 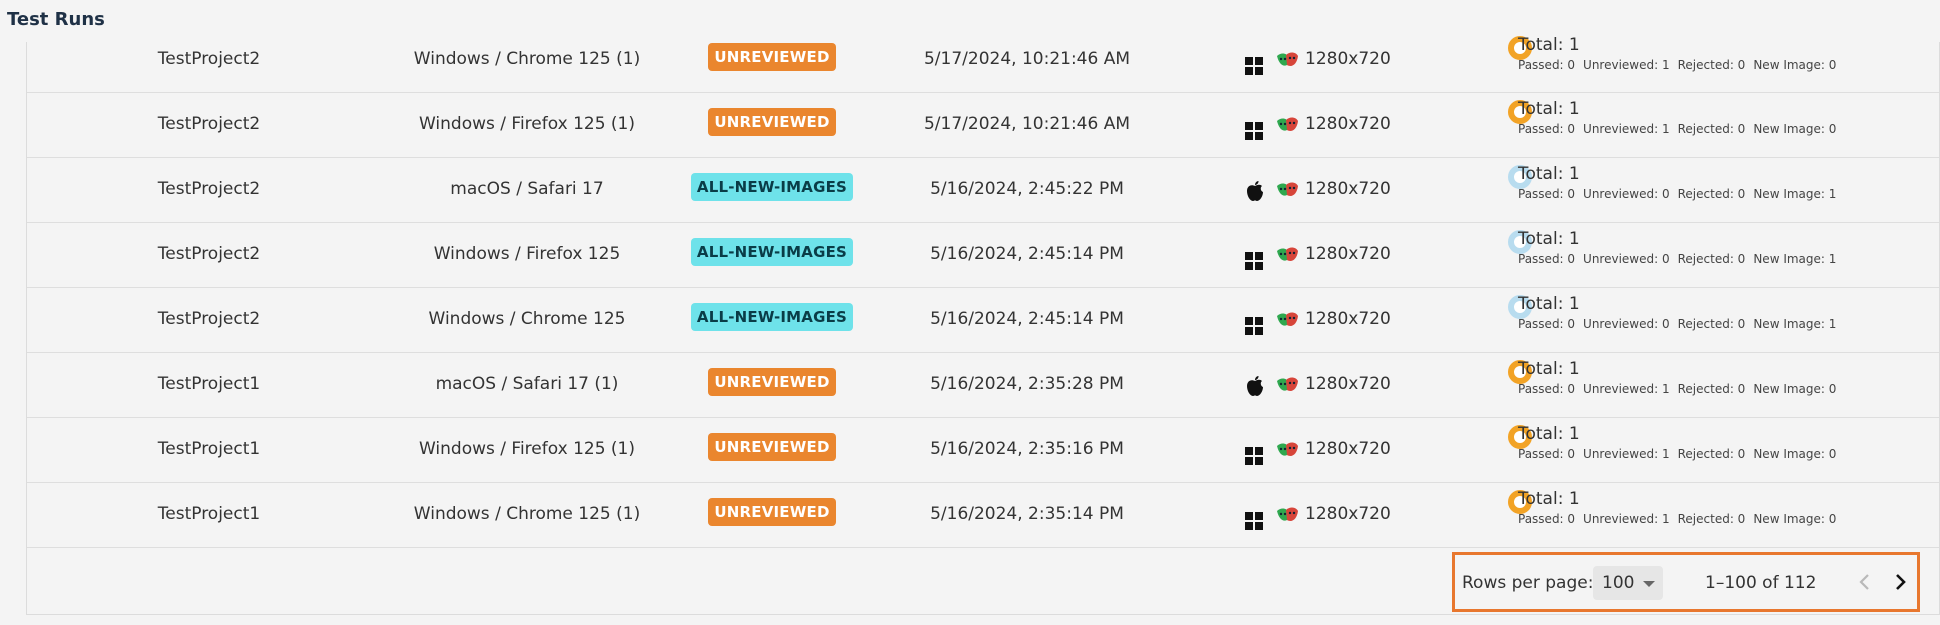 I want to click on summary-unreviewed: Unreviewed: 0, so click(x=1626, y=259).